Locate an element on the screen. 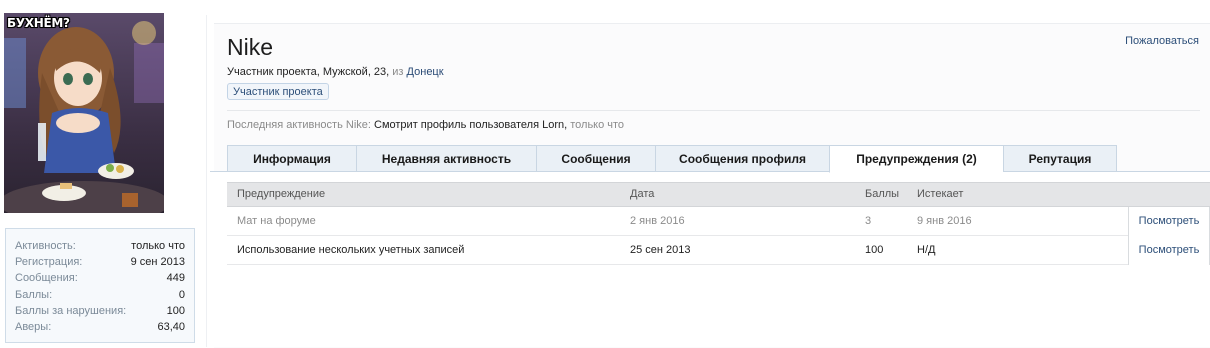 The width and height of the screenshot is (1210, 348). warning-points: 100 is located at coordinates (874, 250).